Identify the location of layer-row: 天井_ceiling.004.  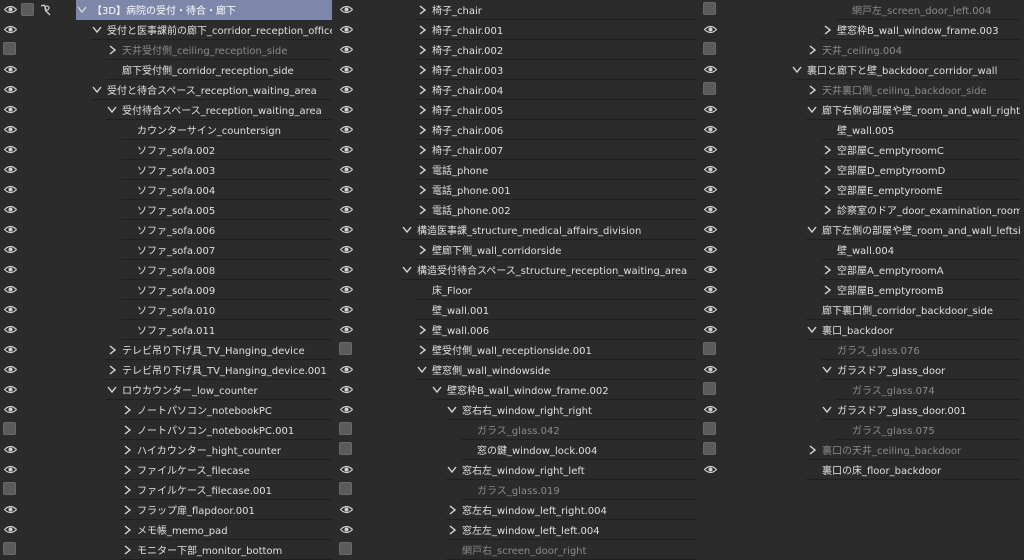
(862, 50).